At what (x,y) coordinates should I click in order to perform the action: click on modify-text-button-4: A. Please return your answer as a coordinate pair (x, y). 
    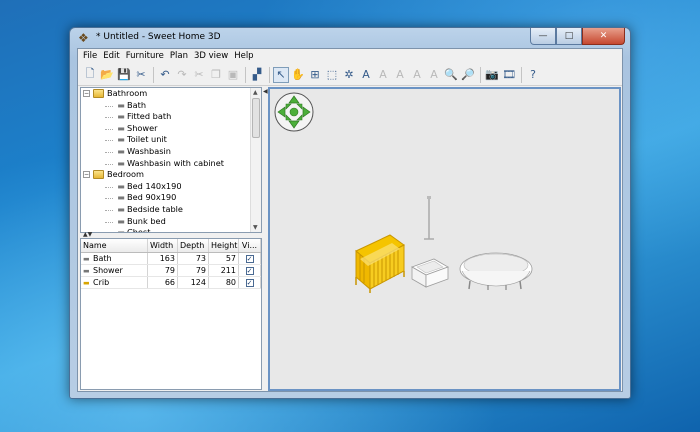
    Looking at the image, I should click on (434, 75).